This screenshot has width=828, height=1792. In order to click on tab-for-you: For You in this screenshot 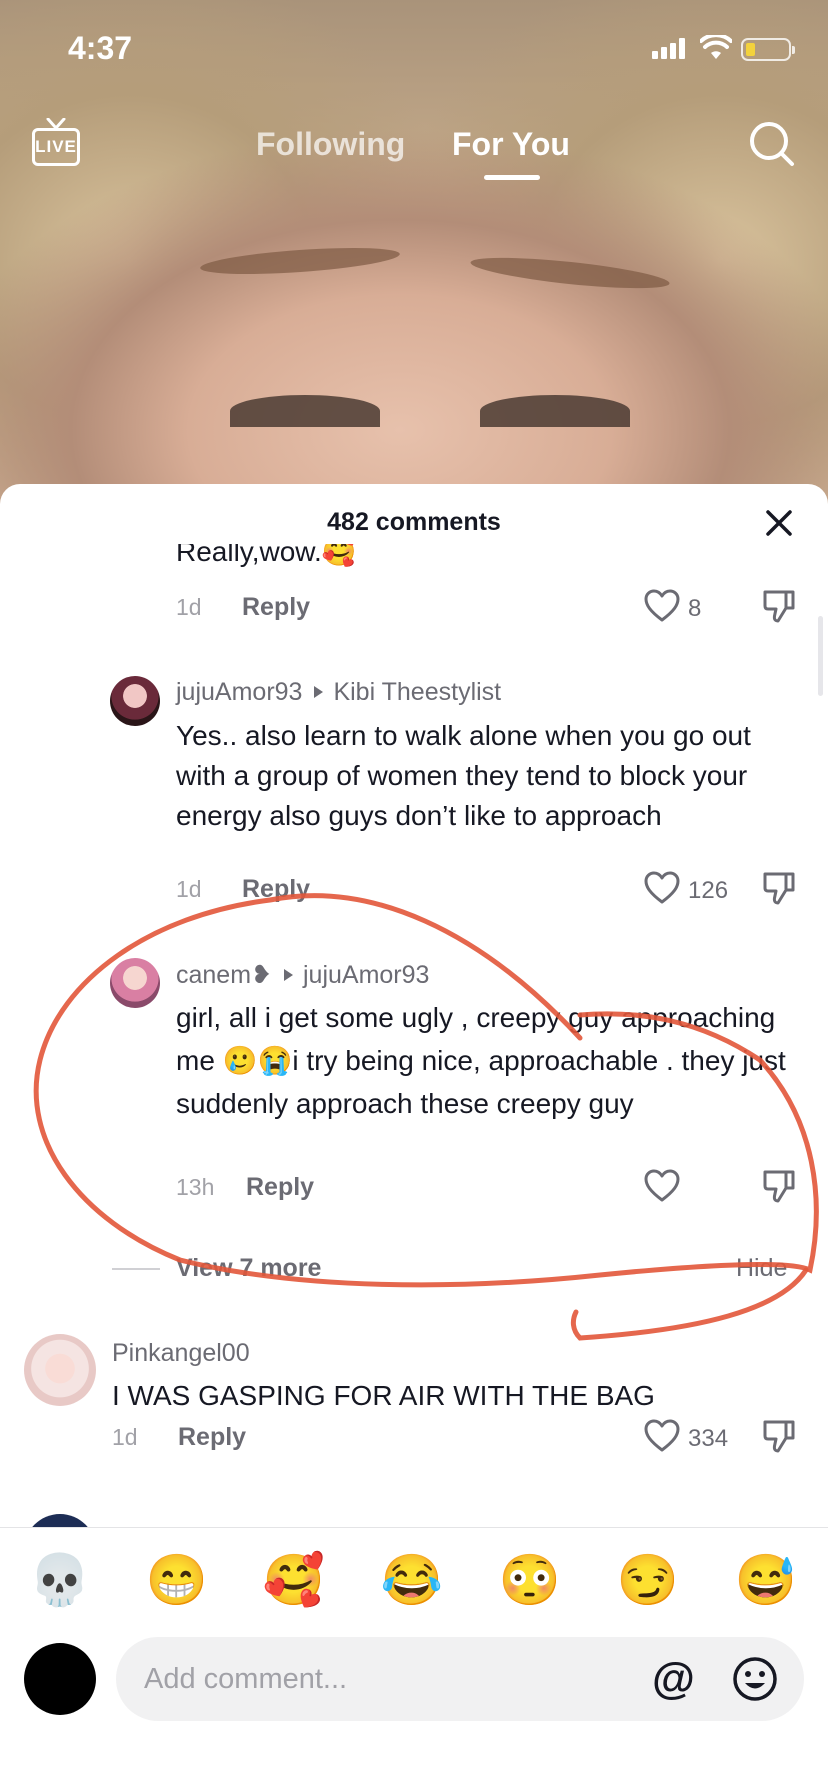, I will do `click(511, 144)`.